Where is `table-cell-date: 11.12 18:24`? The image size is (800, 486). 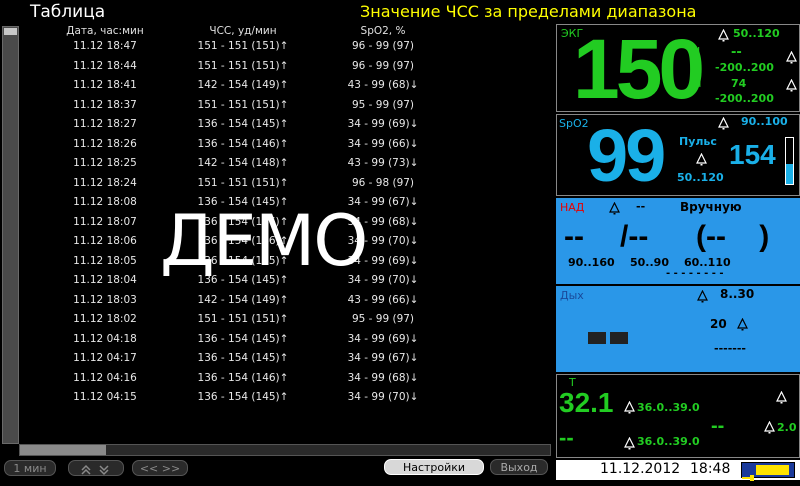 table-cell-date: 11.12 18:24 is located at coordinates (105, 182).